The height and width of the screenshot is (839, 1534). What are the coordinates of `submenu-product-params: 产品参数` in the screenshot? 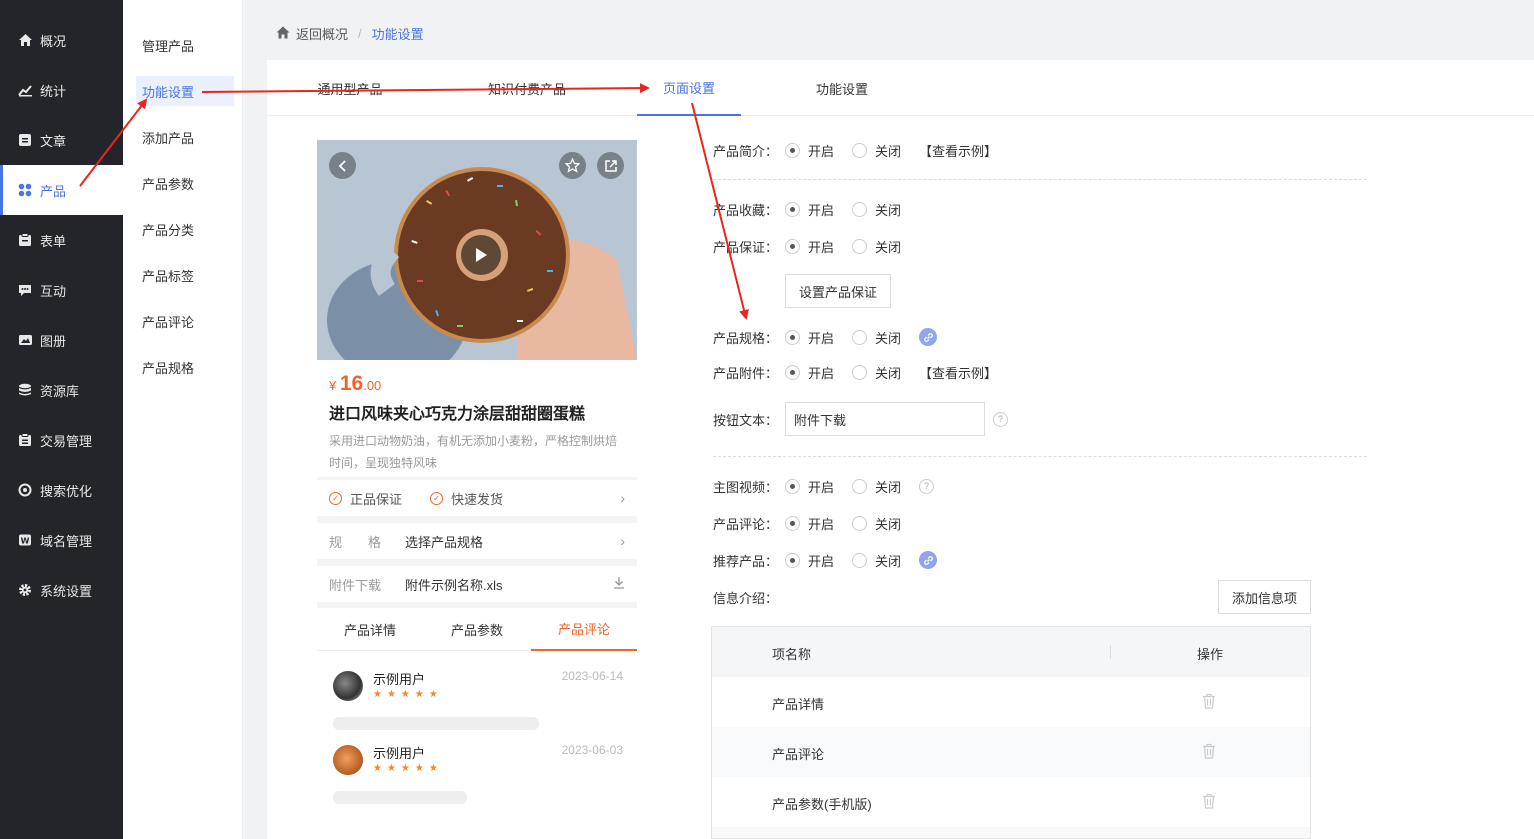 It's located at (185, 183).